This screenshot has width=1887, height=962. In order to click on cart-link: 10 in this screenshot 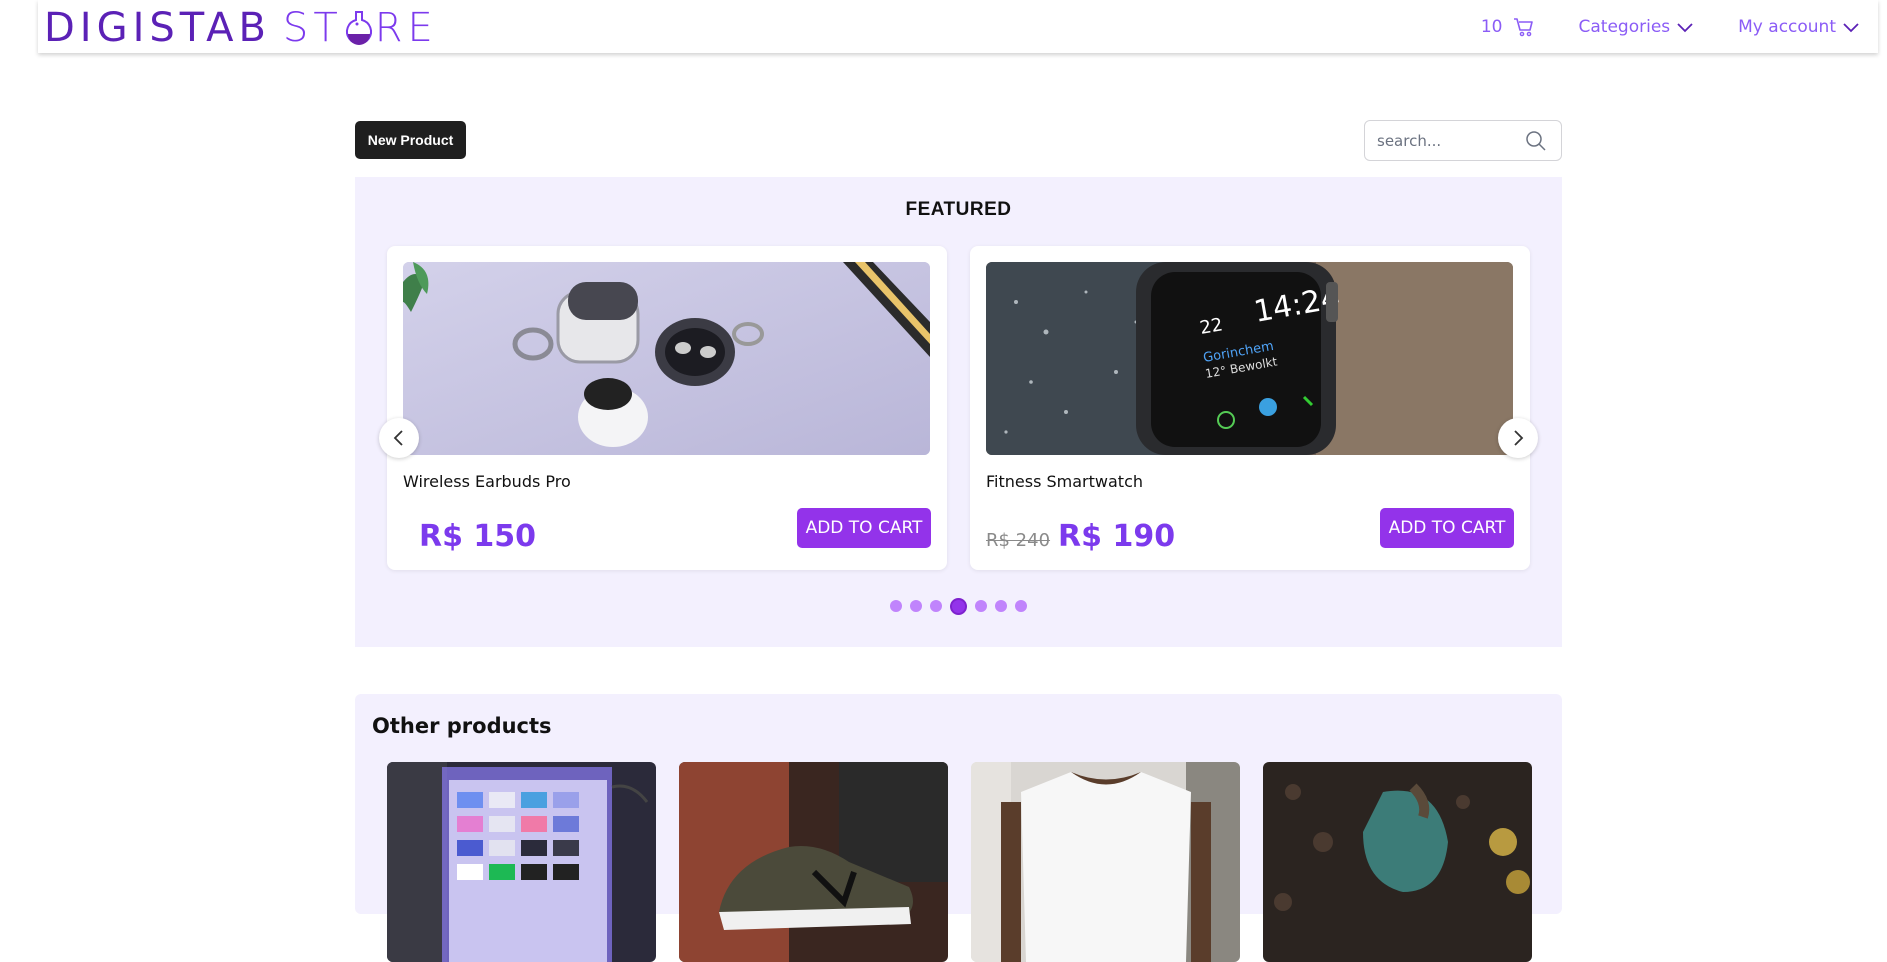, I will do `click(1508, 27)`.